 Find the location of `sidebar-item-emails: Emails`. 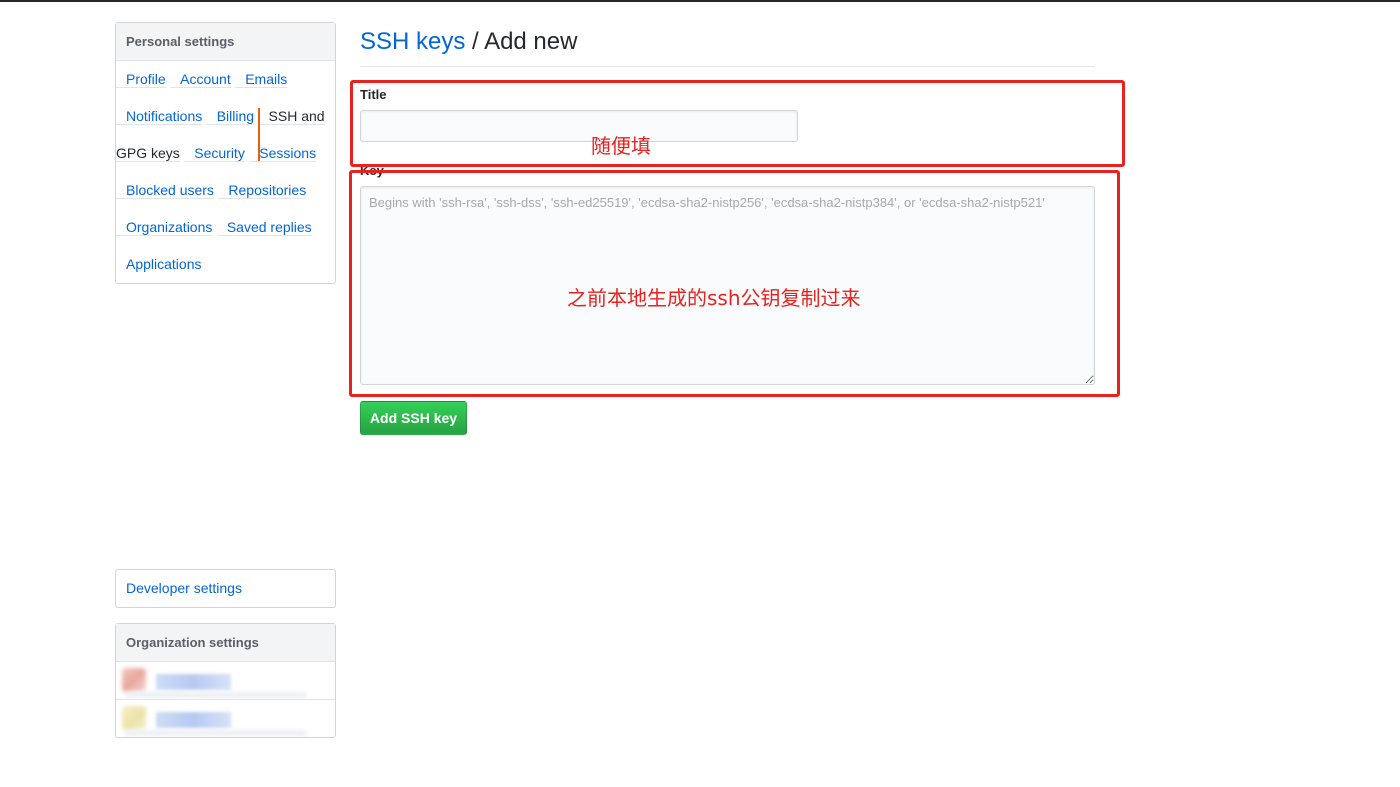

sidebar-item-emails: Emails is located at coordinates (261, 79).